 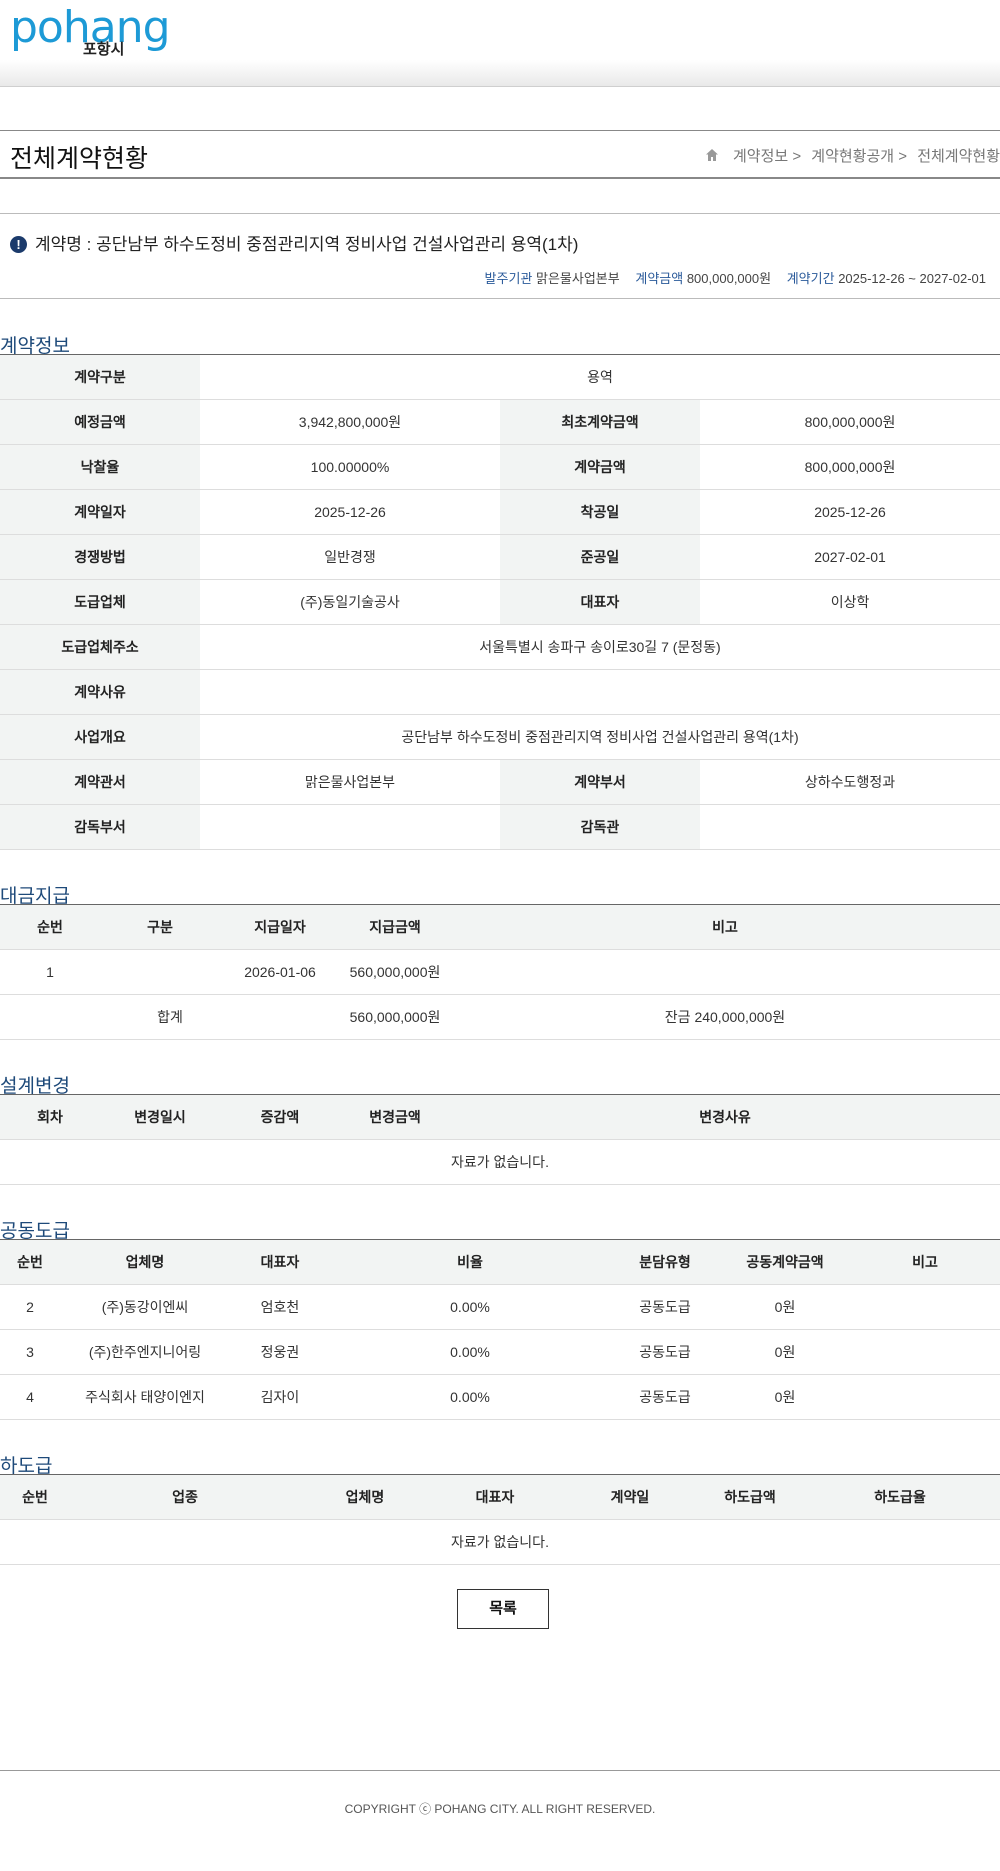 I want to click on info-row: 감독부서 감독관, so click(x=500, y=827).